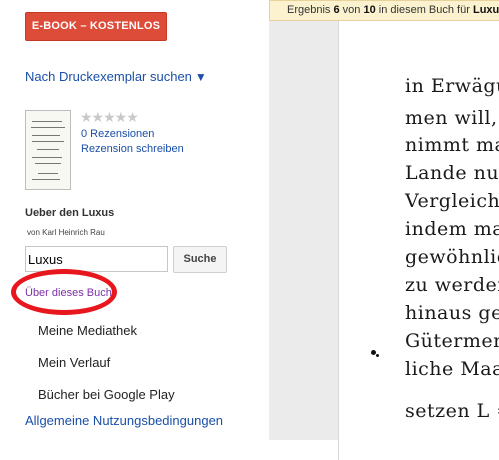 The width and height of the screenshot is (499, 460). What do you see at coordinates (452, 313) in the screenshot?
I see `scan-text-line: hinaus geh` at bounding box center [452, 313].